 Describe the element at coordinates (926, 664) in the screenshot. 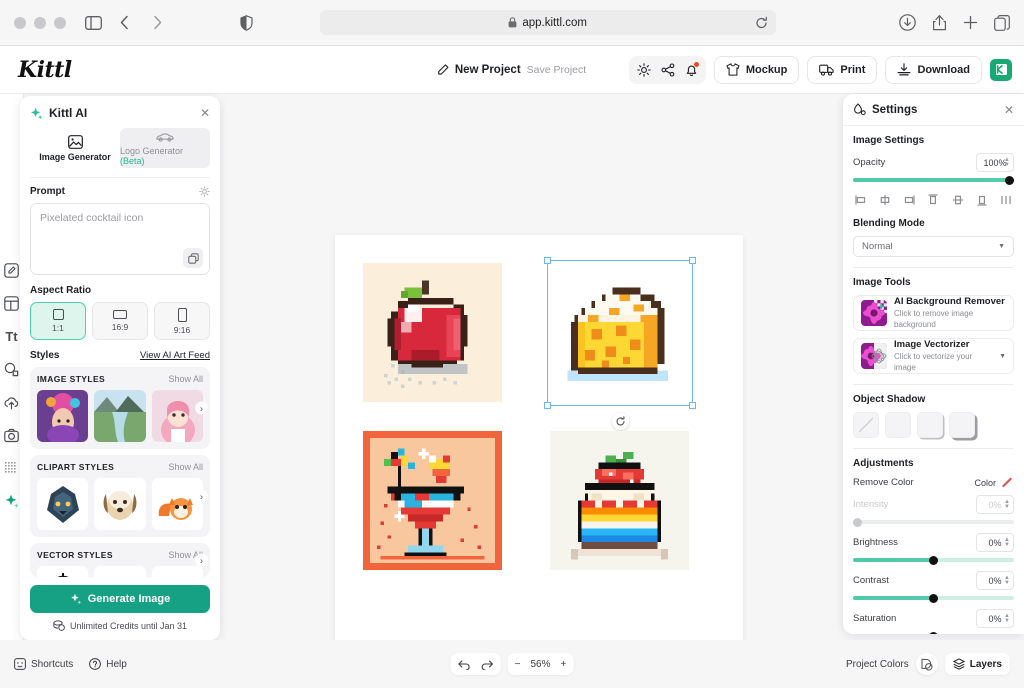

I see `palette-icon` at that location.